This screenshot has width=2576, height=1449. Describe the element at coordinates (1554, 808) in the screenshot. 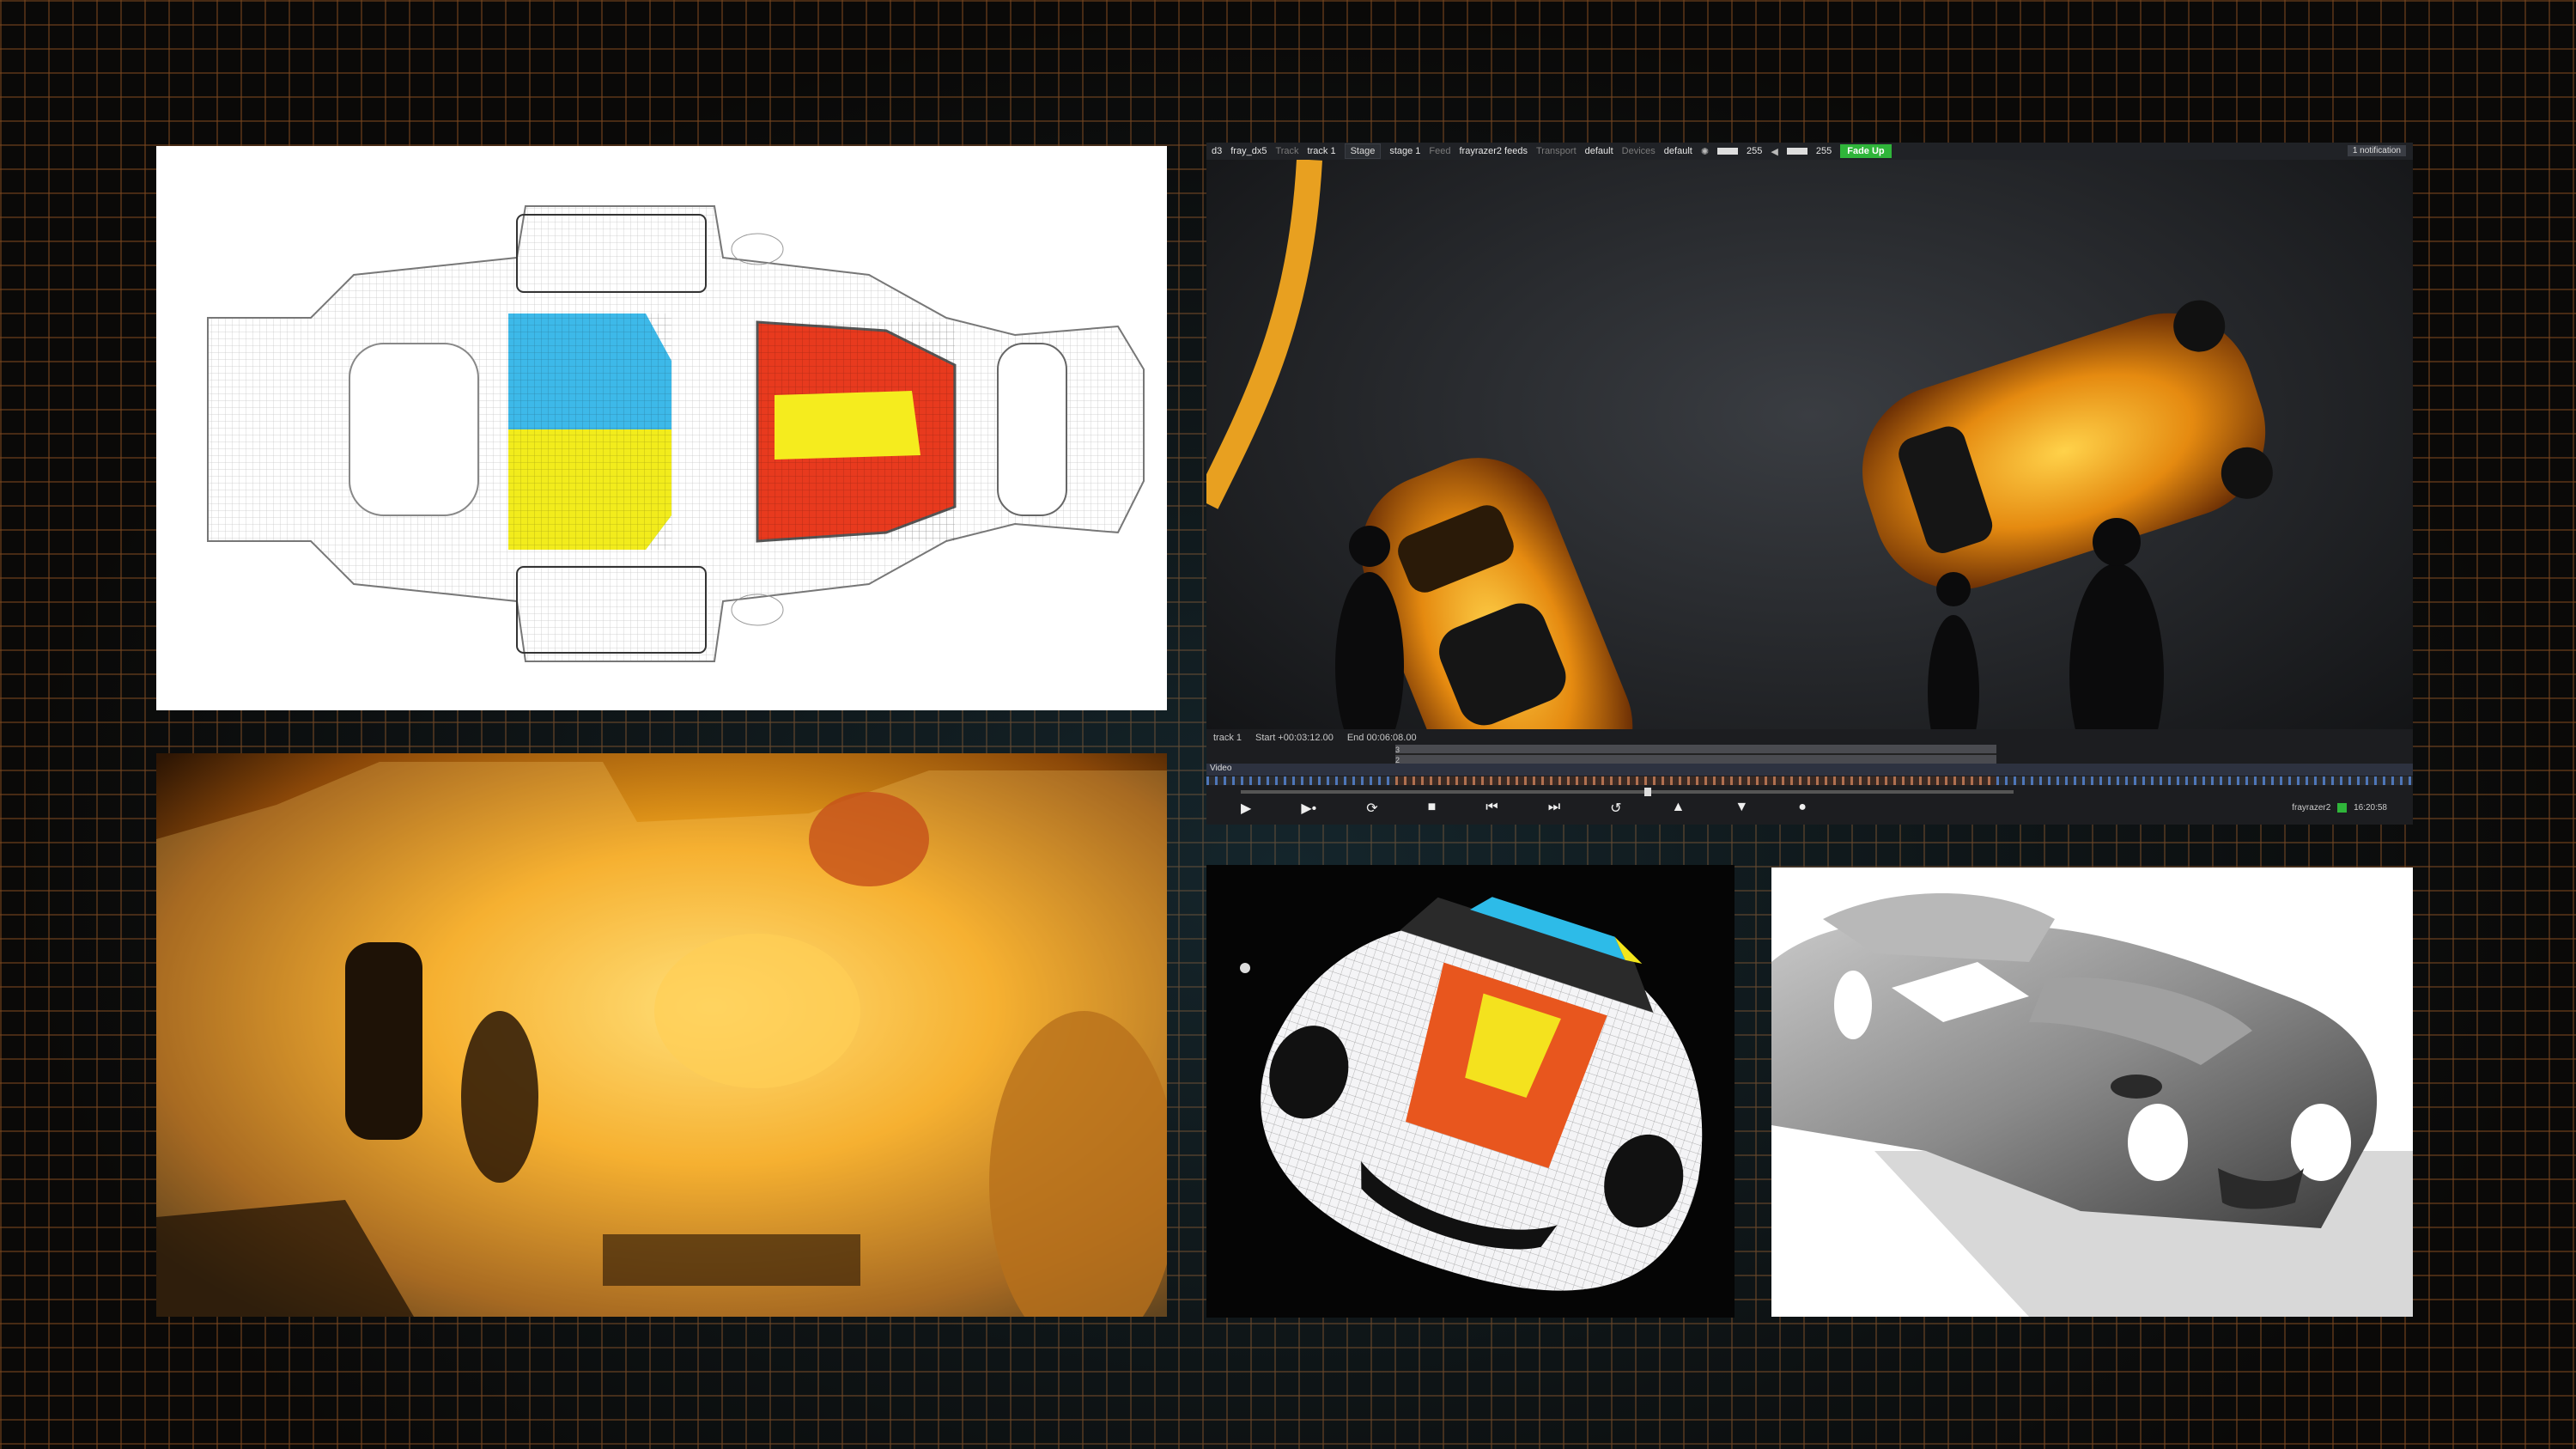

I see `next-icon: ⏭` at that location.